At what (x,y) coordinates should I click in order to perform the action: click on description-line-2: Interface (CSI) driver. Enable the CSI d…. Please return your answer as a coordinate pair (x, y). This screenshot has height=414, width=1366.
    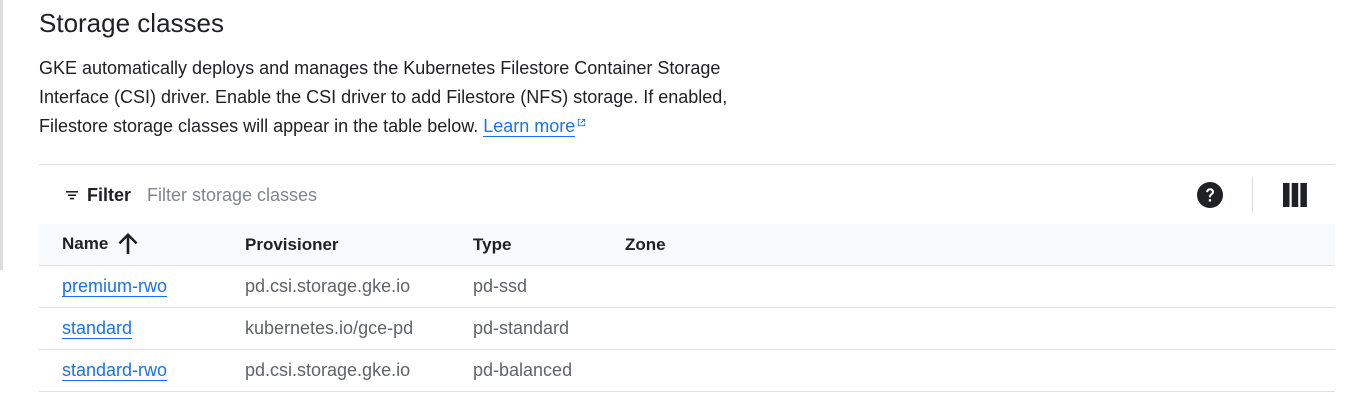
    Looking at the image, I should click on (383, 97).